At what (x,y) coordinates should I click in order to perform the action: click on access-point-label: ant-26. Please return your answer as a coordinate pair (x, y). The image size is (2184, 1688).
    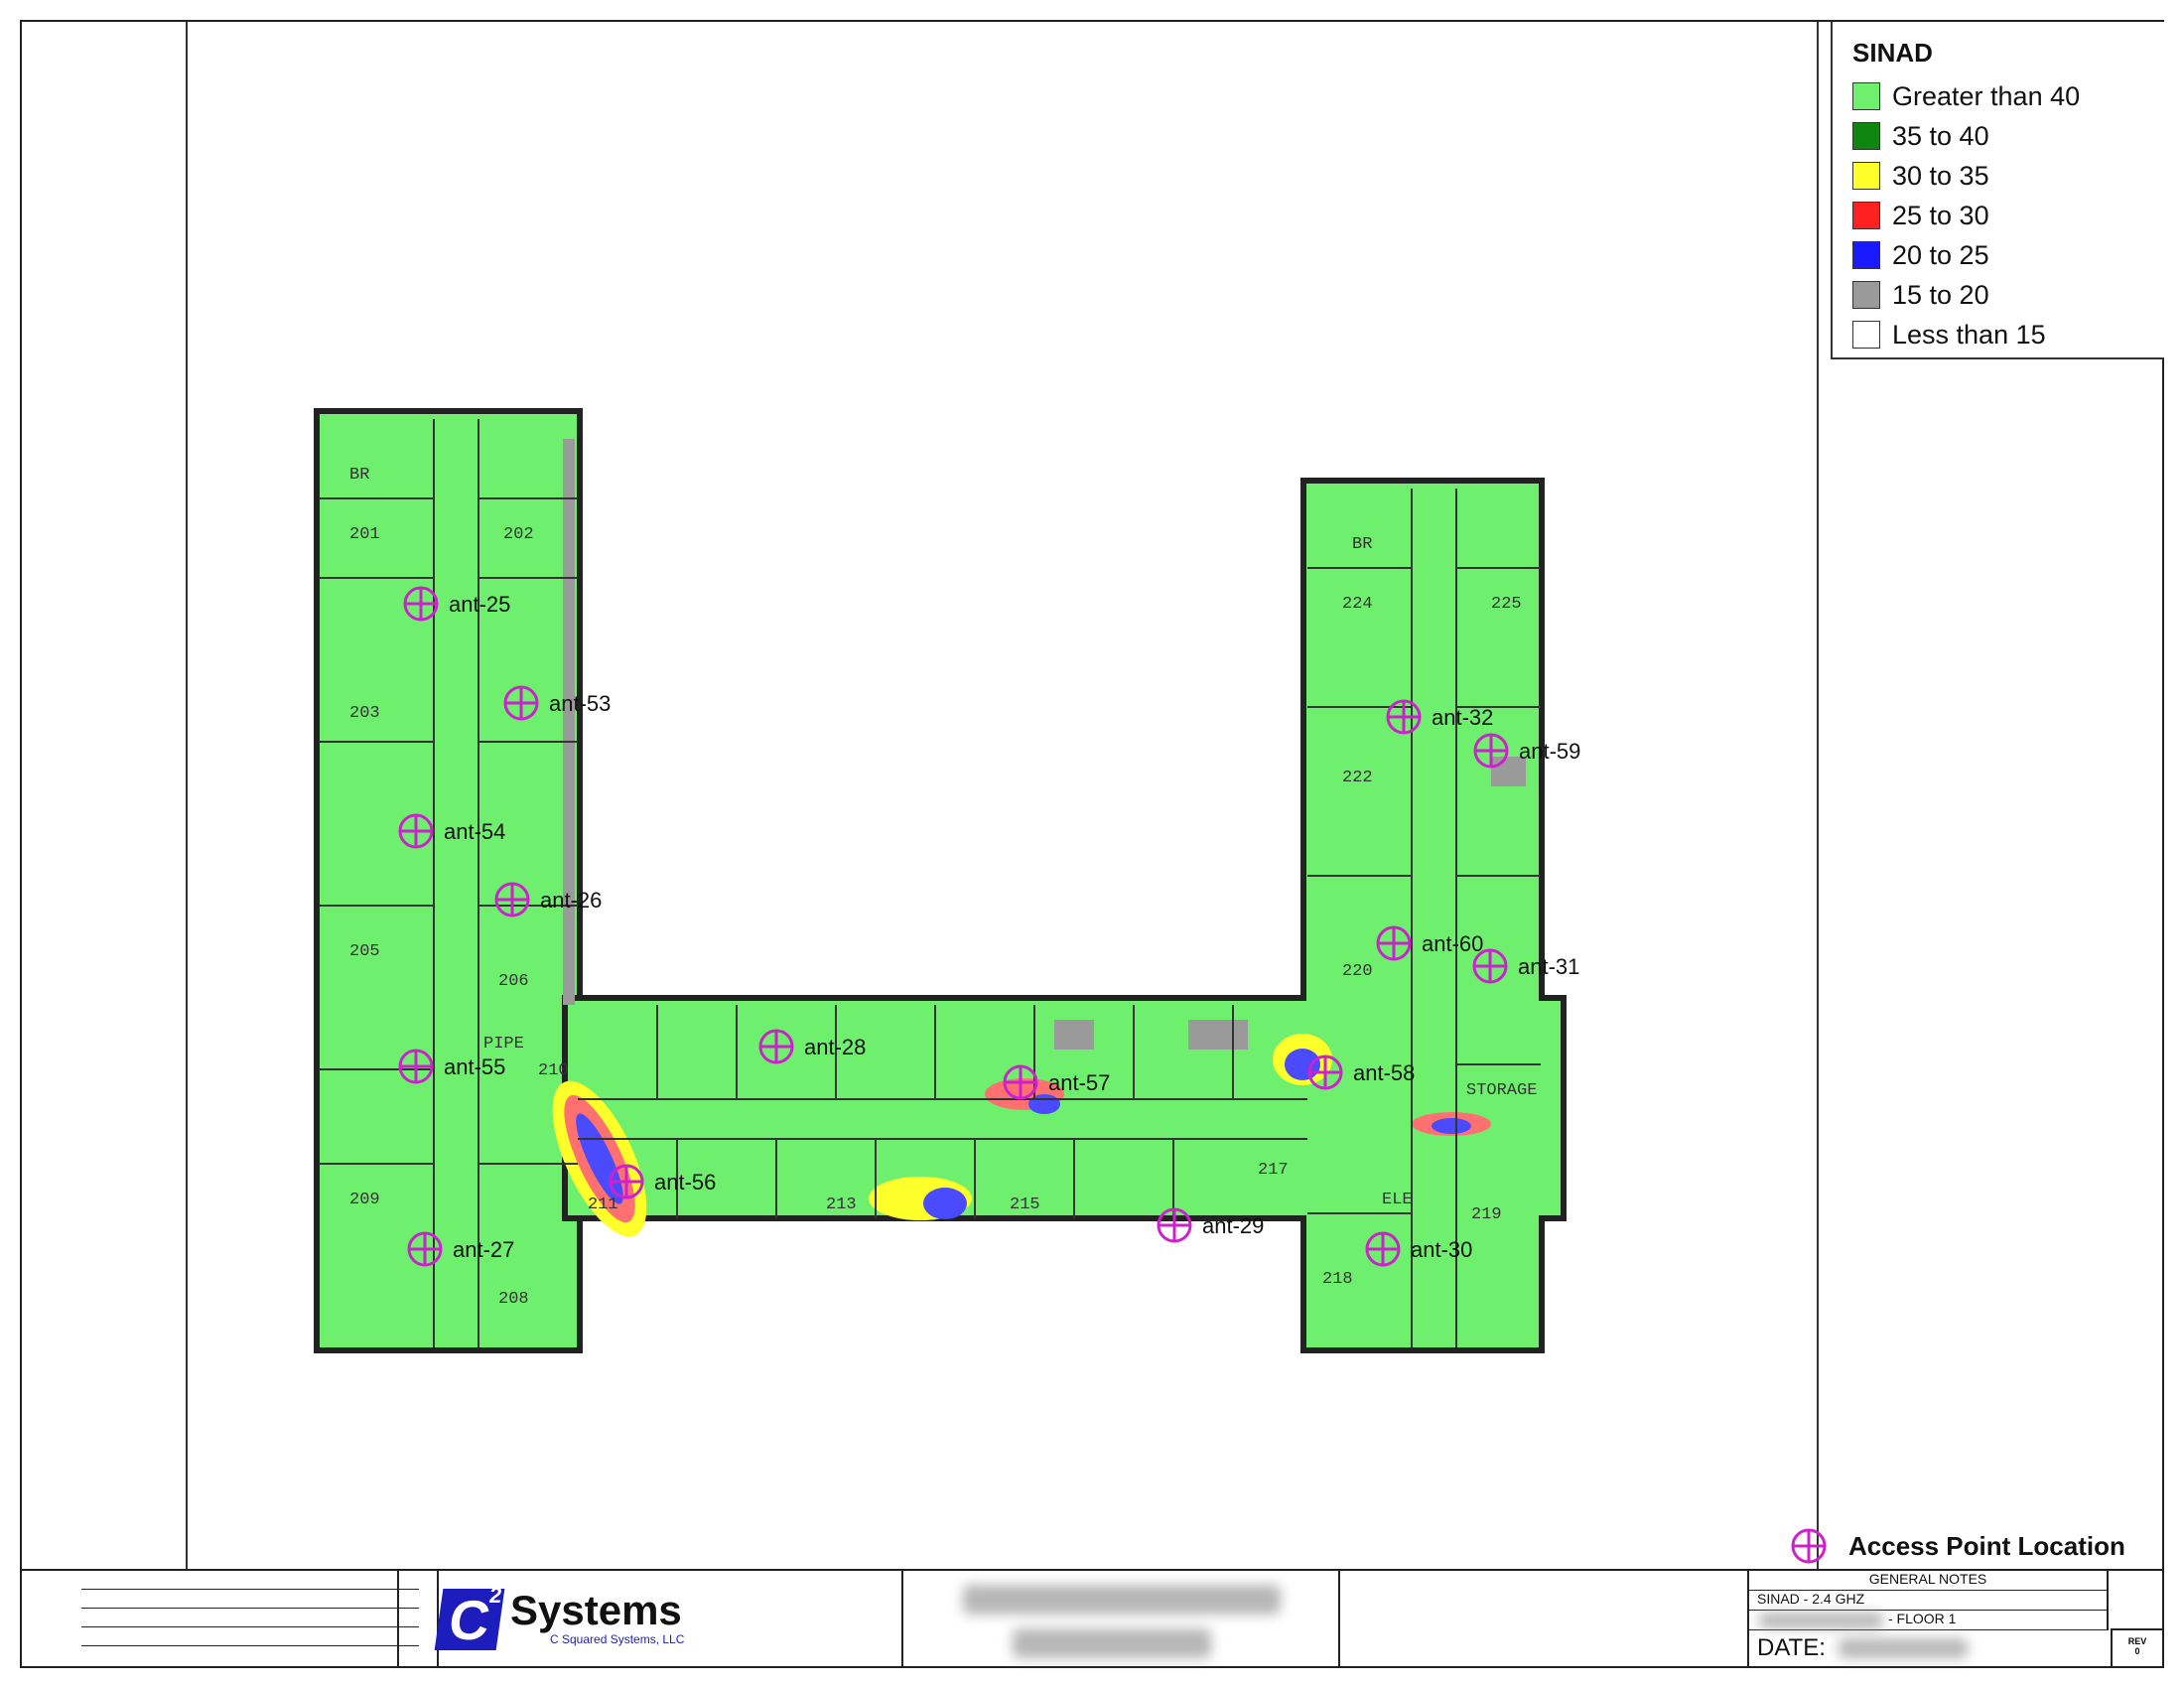
    Looking at the image, I should click on (571, 900).